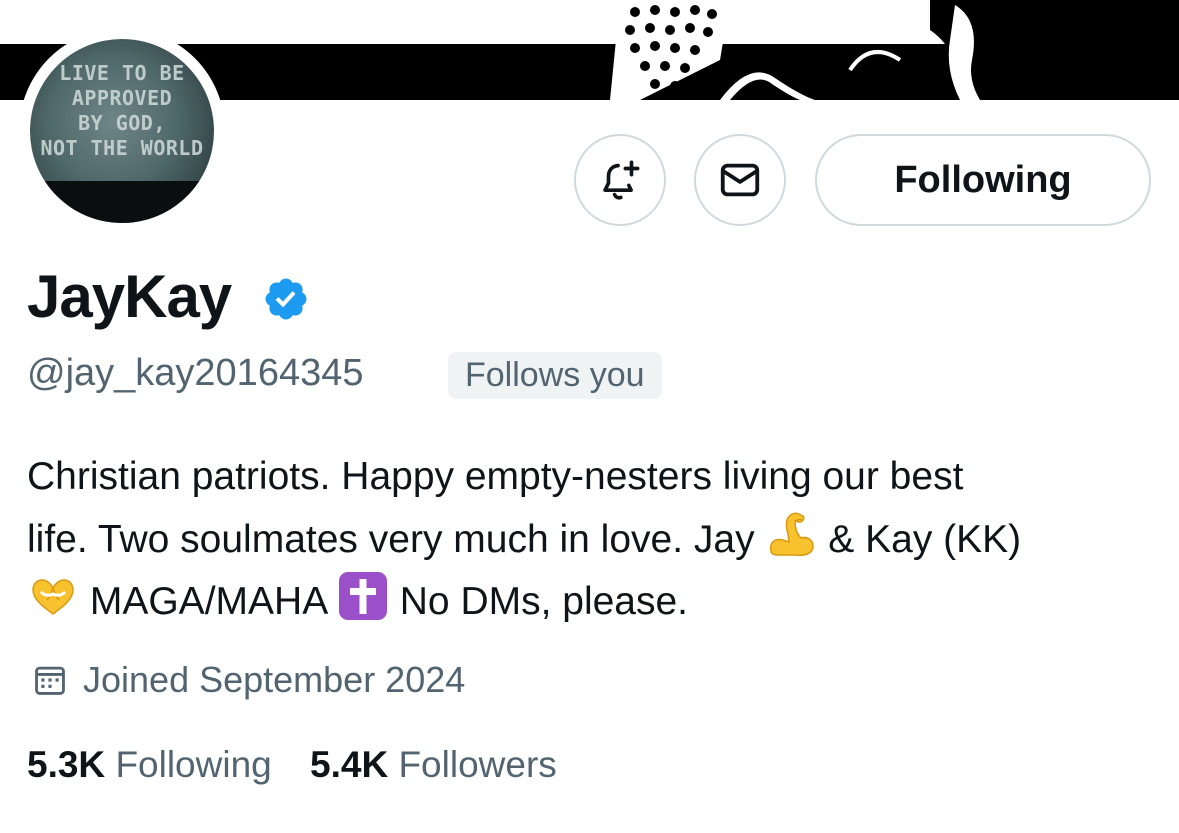  What do you see at coordinates (122, 98) in the screenshot?
I see `avatar-text-line: APPROVED` at bounding box center [122, 98].